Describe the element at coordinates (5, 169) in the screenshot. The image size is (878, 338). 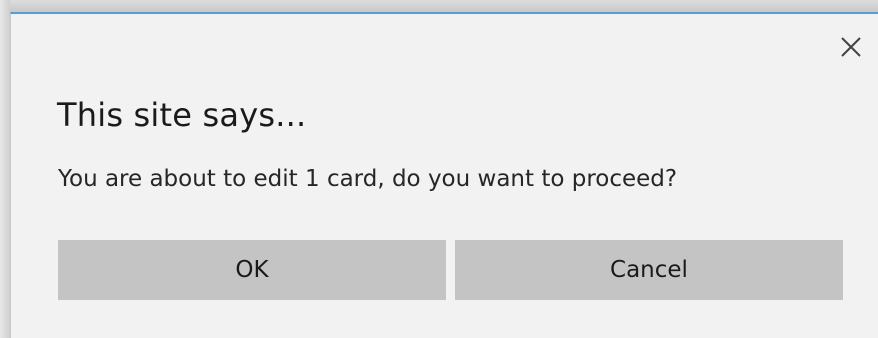
I see `window-shadow-left` at that location.